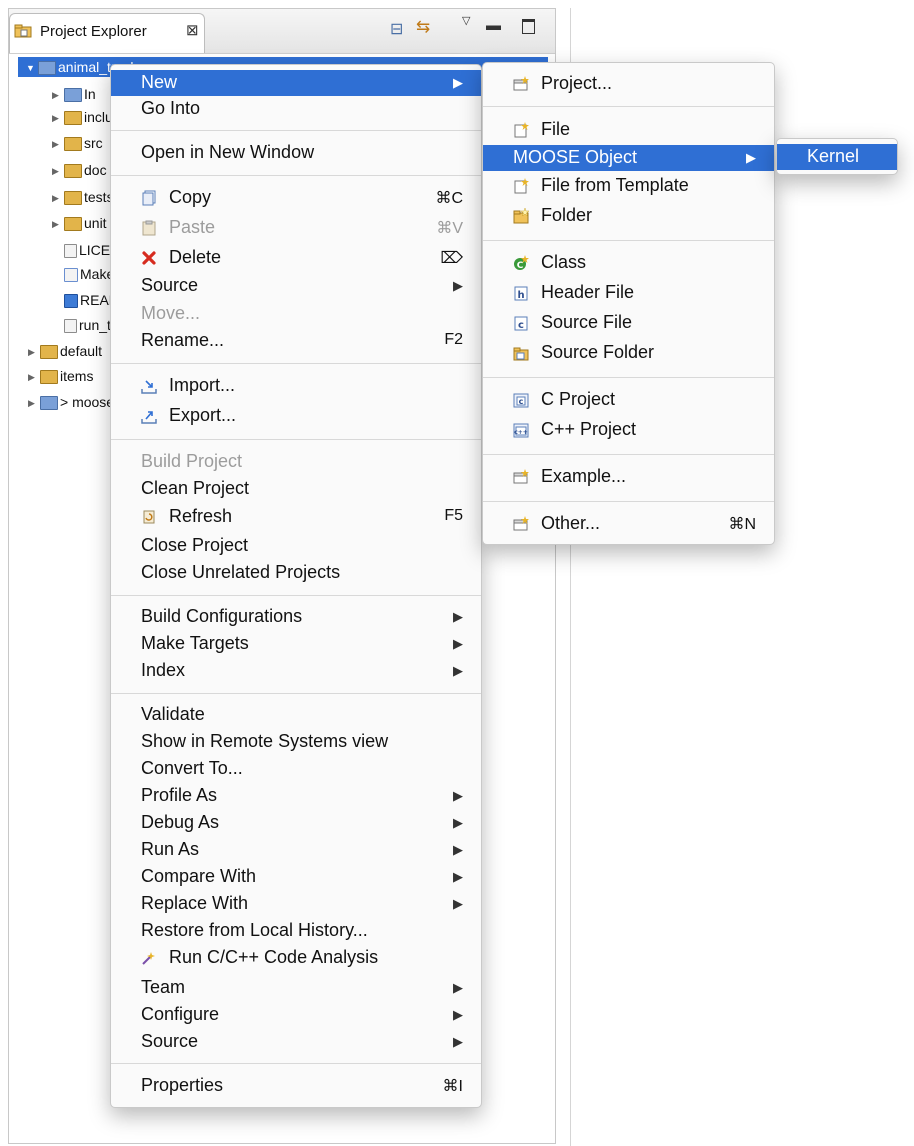 This screenshot has width=914, height=1146. Describe the element at coordinates (71, 402) in the screenshot. I see `tree-item: ▶ > moose` at that location.